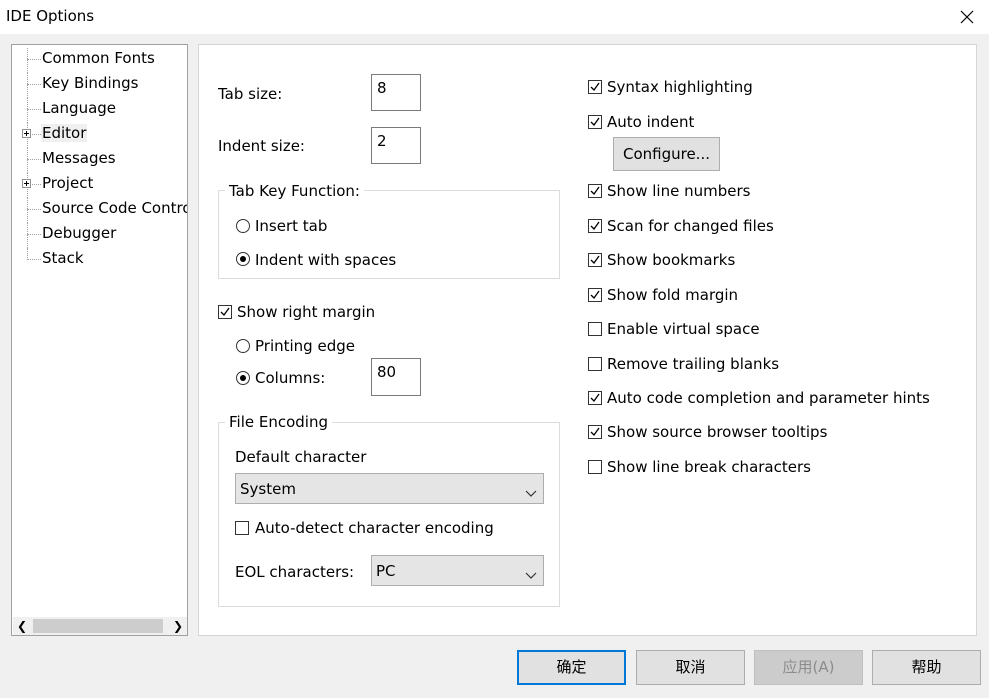 The height and width of the screenshot is (698, 989). I want to click on file-encoding-title: File Encoding, so click(278, 422).